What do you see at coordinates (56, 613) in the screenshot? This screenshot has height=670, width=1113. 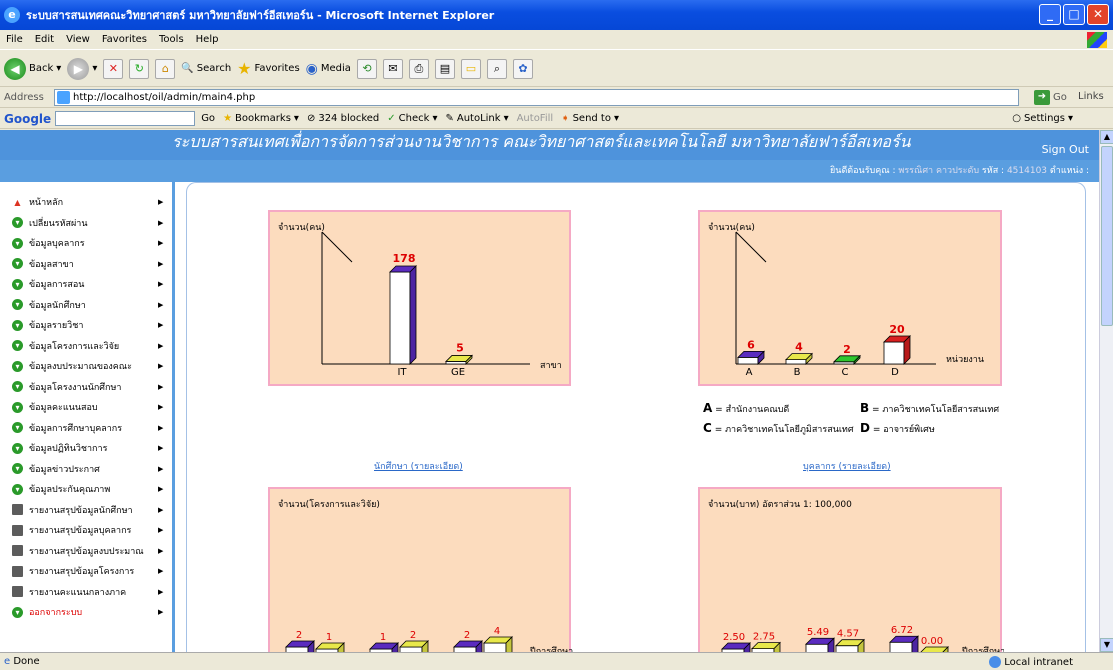 I see `sidebar-item-label: ออกจากระบบ` at bounding box center [56, 613].